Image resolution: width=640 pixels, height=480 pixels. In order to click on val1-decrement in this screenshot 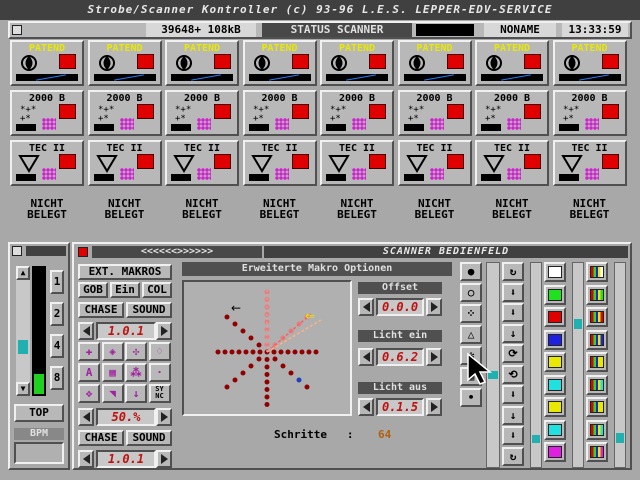, I will do `click(86, 331)`.